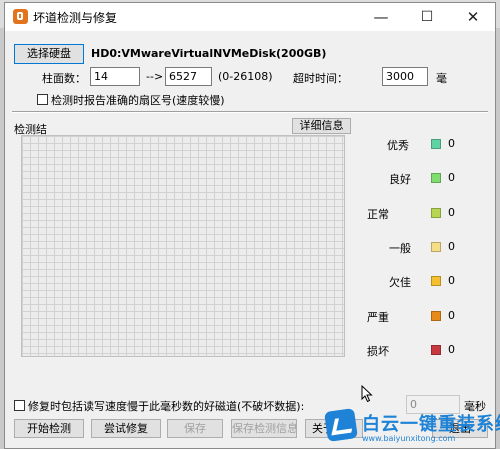 The width and height of the screenshot is (500, 449). Describe the element at coordinates (209, 53) in the screenshot. I see `disk-name: HD0:VMwareVirtualNVMeDisk(200GB)` at that location.